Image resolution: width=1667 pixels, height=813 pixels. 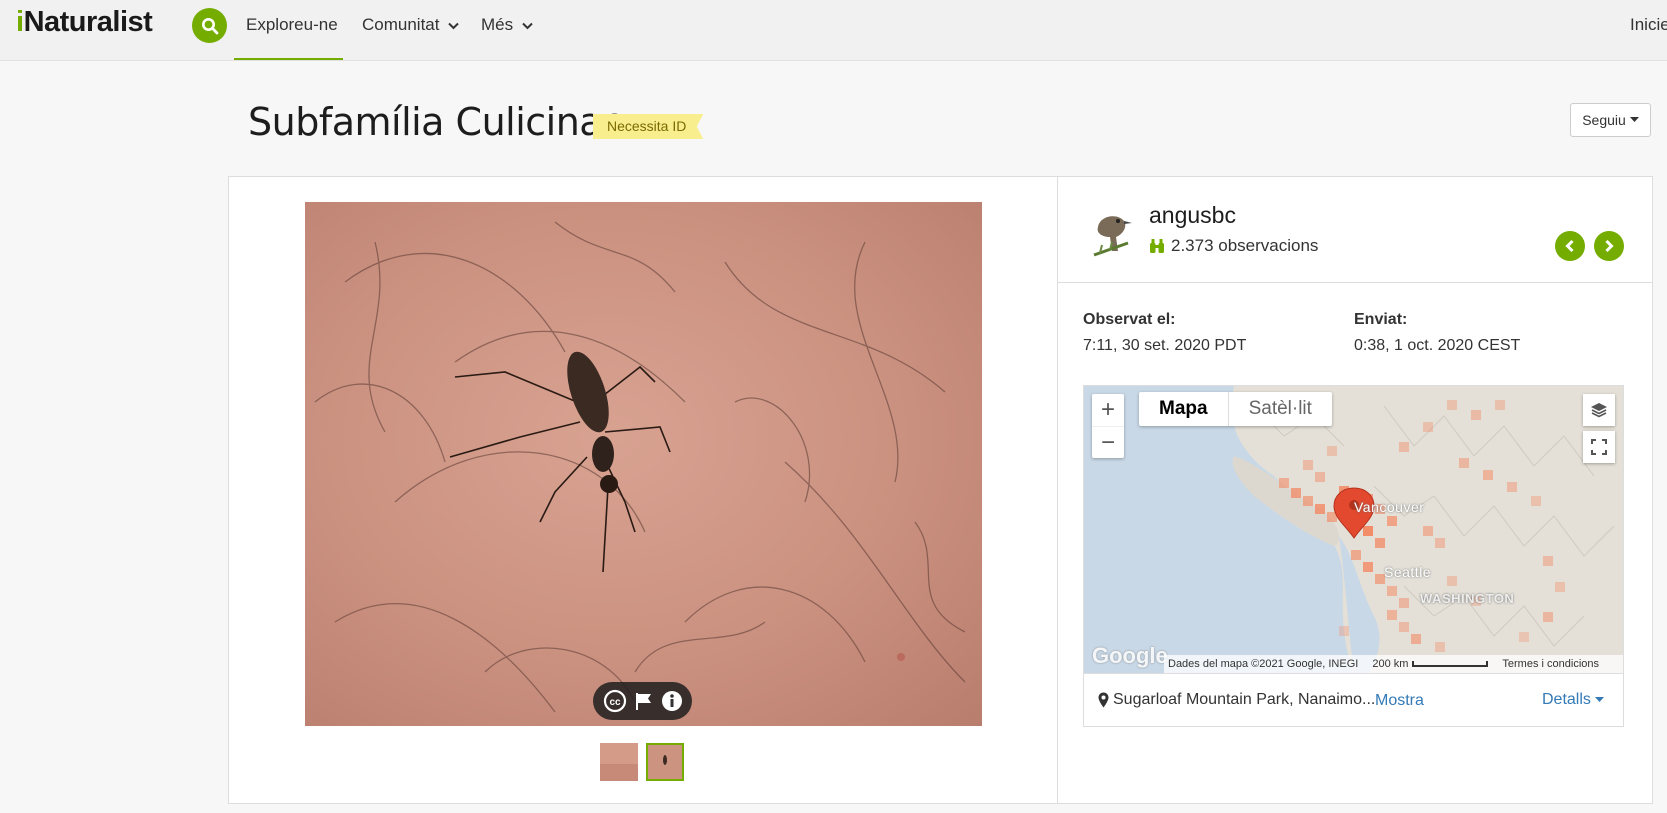 What do you see at coordinates (1450, 664) in the screenshot?
I see `map-scale-bar` at bounding box center [1450, 664].